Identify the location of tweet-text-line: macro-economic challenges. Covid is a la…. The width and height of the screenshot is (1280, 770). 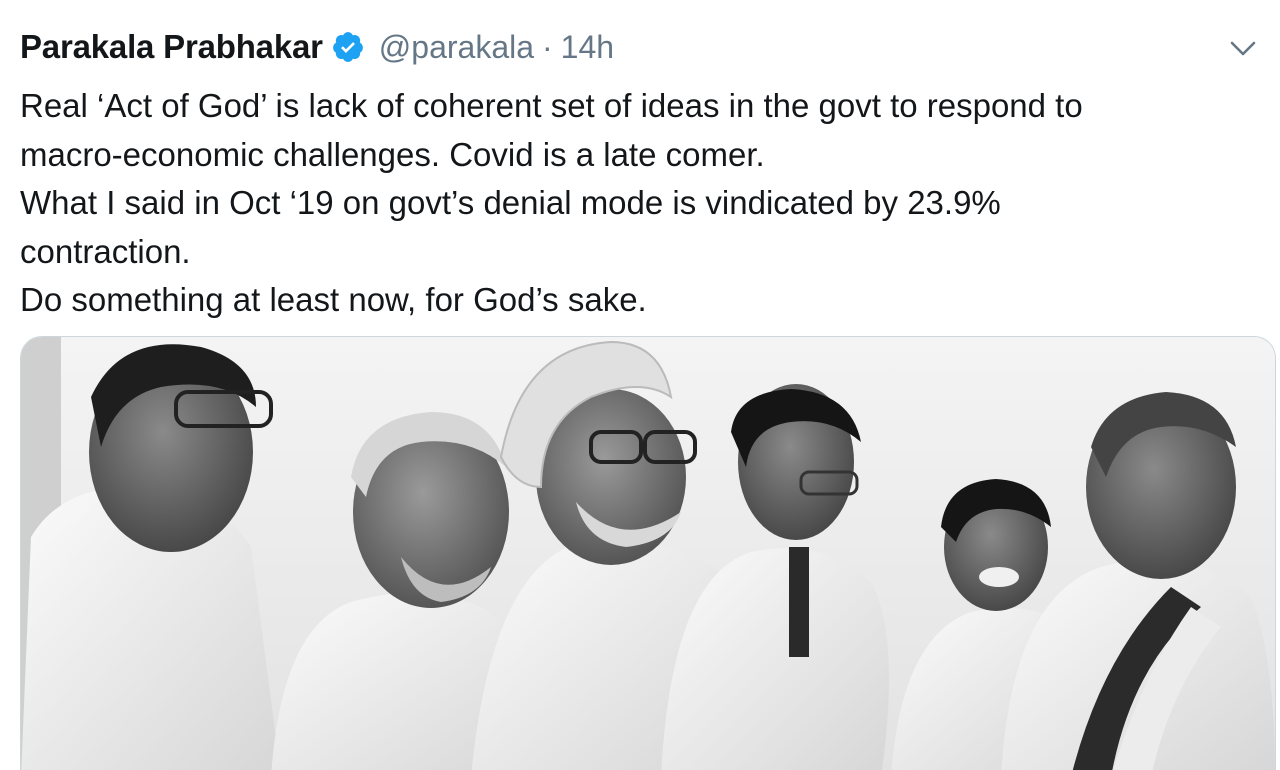
(392, 154).